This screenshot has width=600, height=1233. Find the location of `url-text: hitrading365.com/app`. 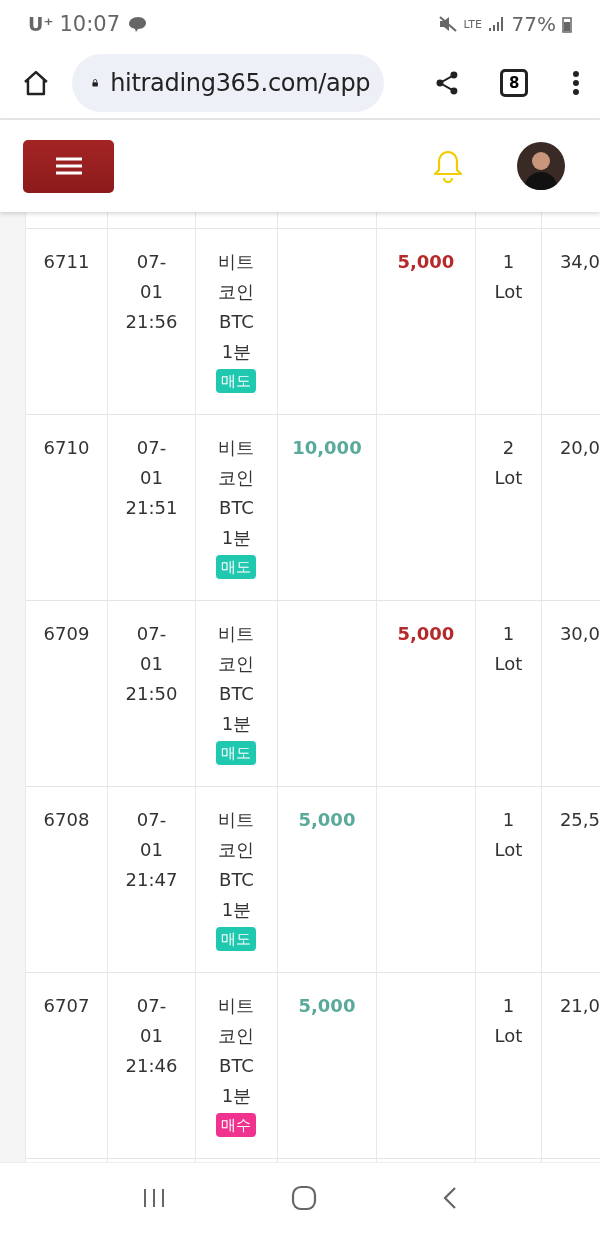

url-text: hitrading365.com/app is located at coordinates (240, 83).